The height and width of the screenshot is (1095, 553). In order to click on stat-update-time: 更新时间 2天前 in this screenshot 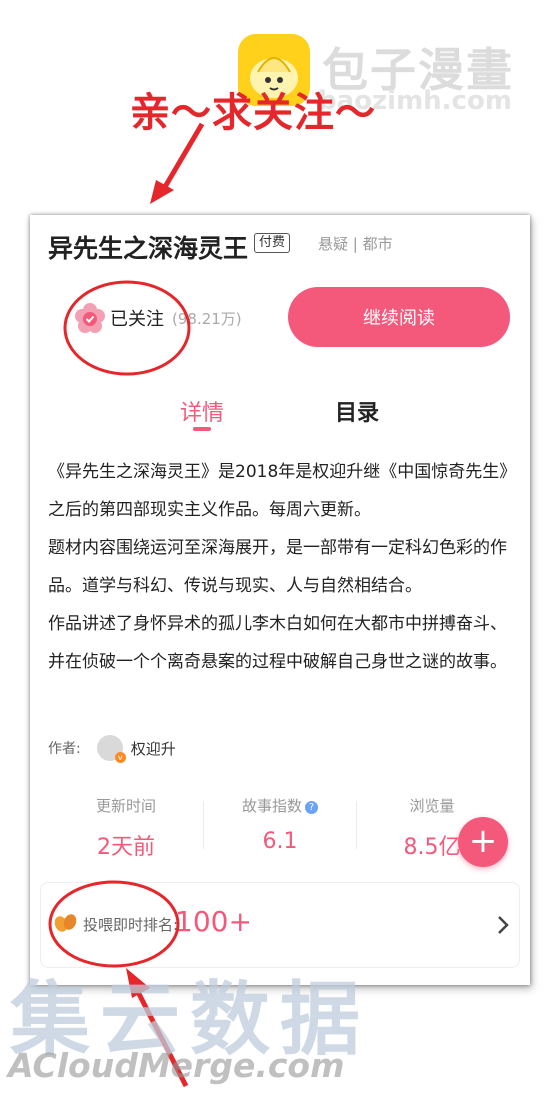, I will do `click(126, 828)`.